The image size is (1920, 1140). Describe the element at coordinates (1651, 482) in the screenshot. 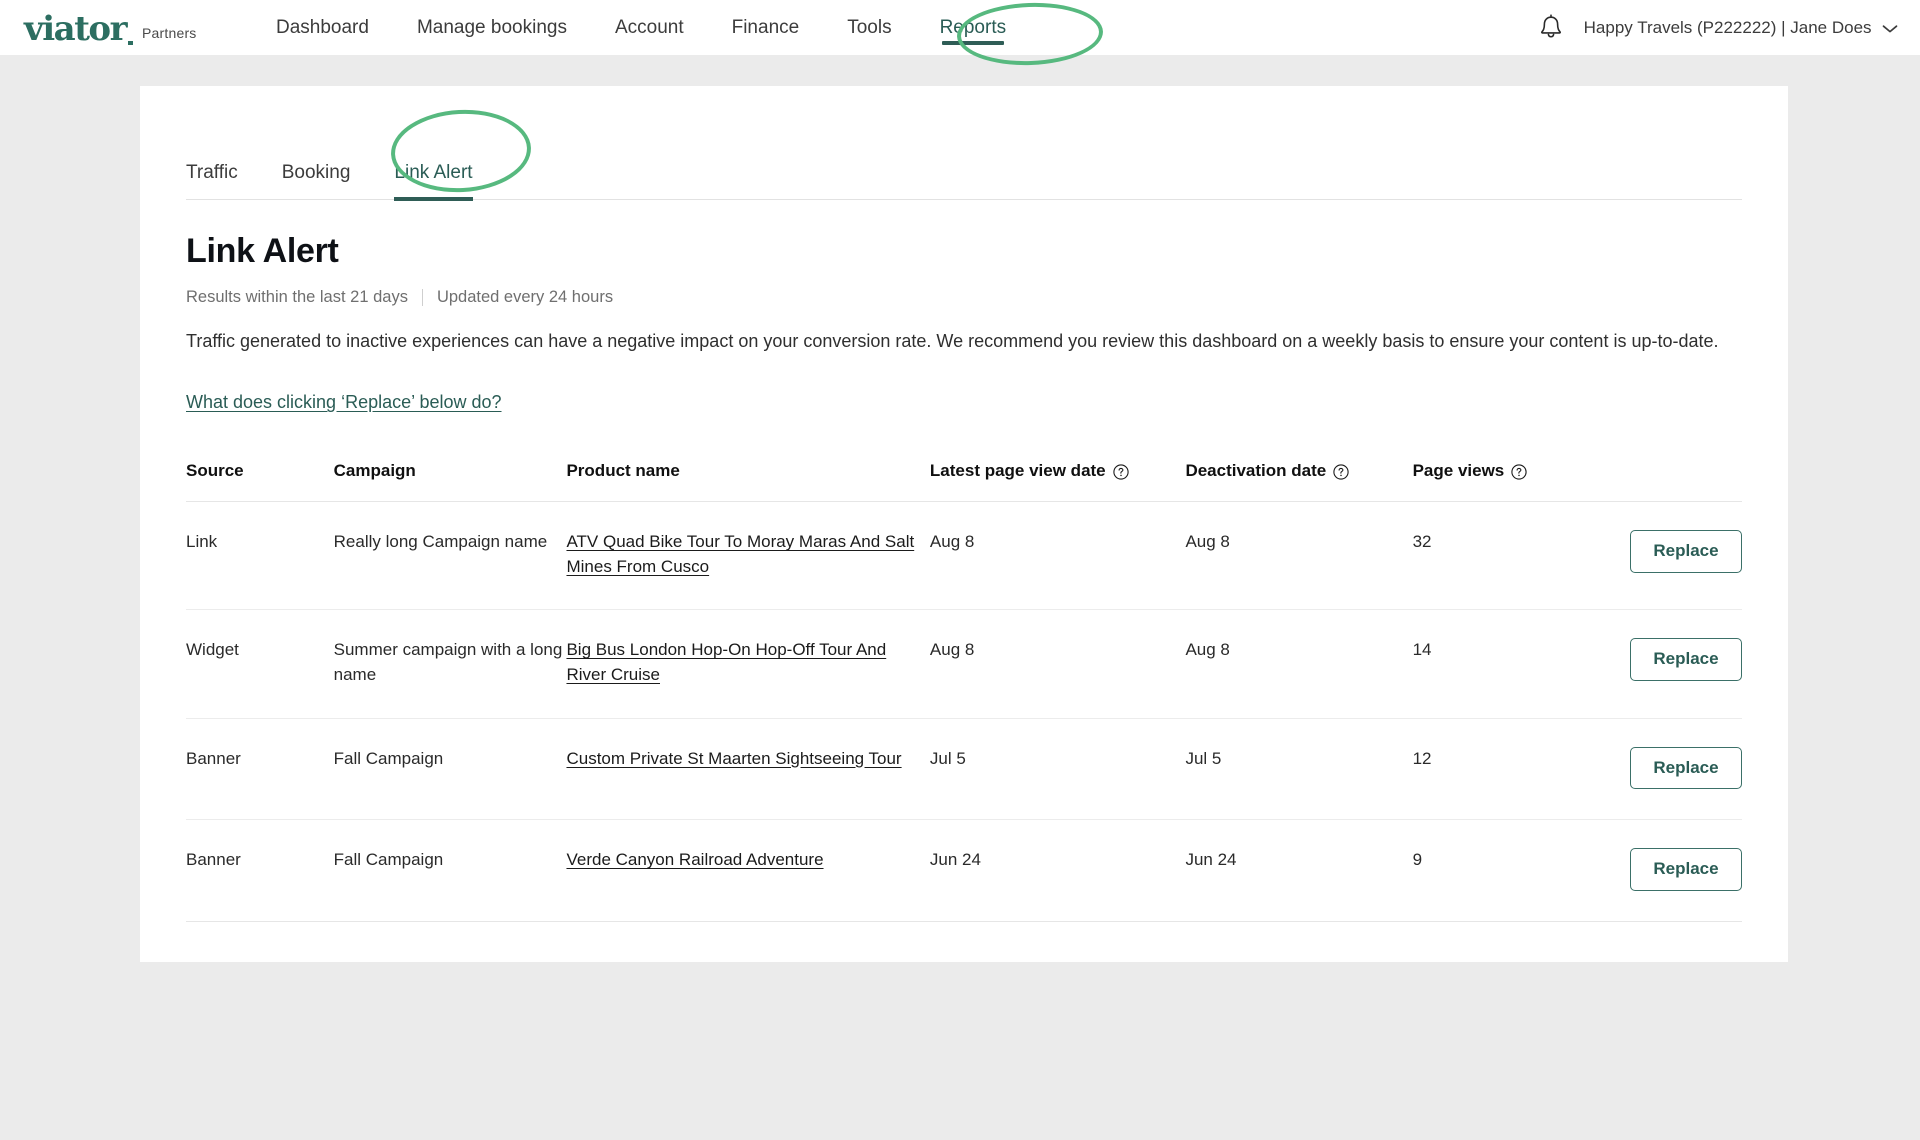

I see `column-header-actions` at that location.